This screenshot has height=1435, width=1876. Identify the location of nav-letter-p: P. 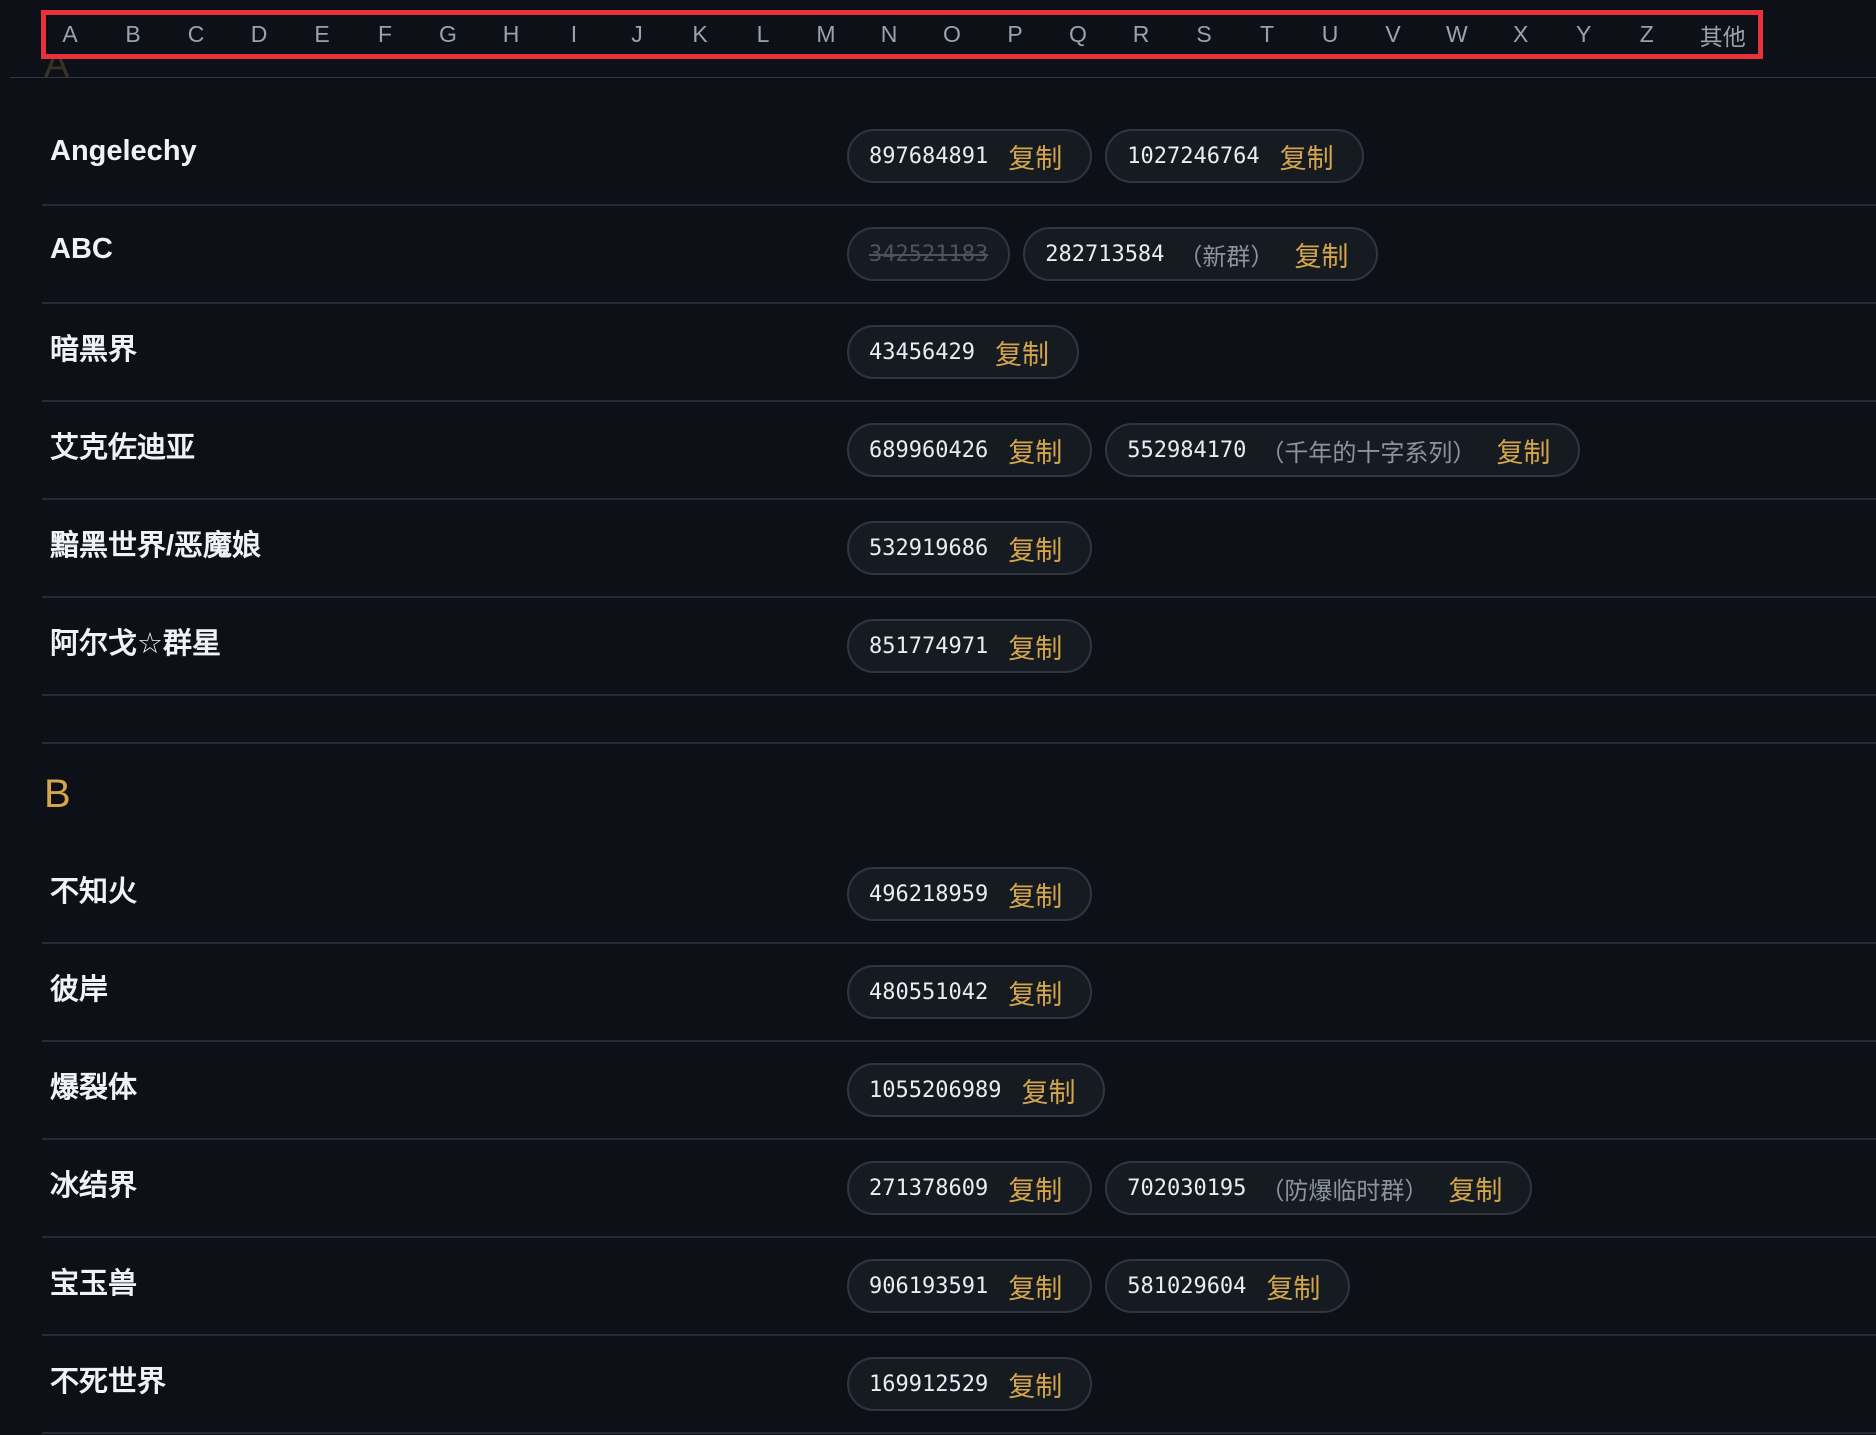
(1015, 34).